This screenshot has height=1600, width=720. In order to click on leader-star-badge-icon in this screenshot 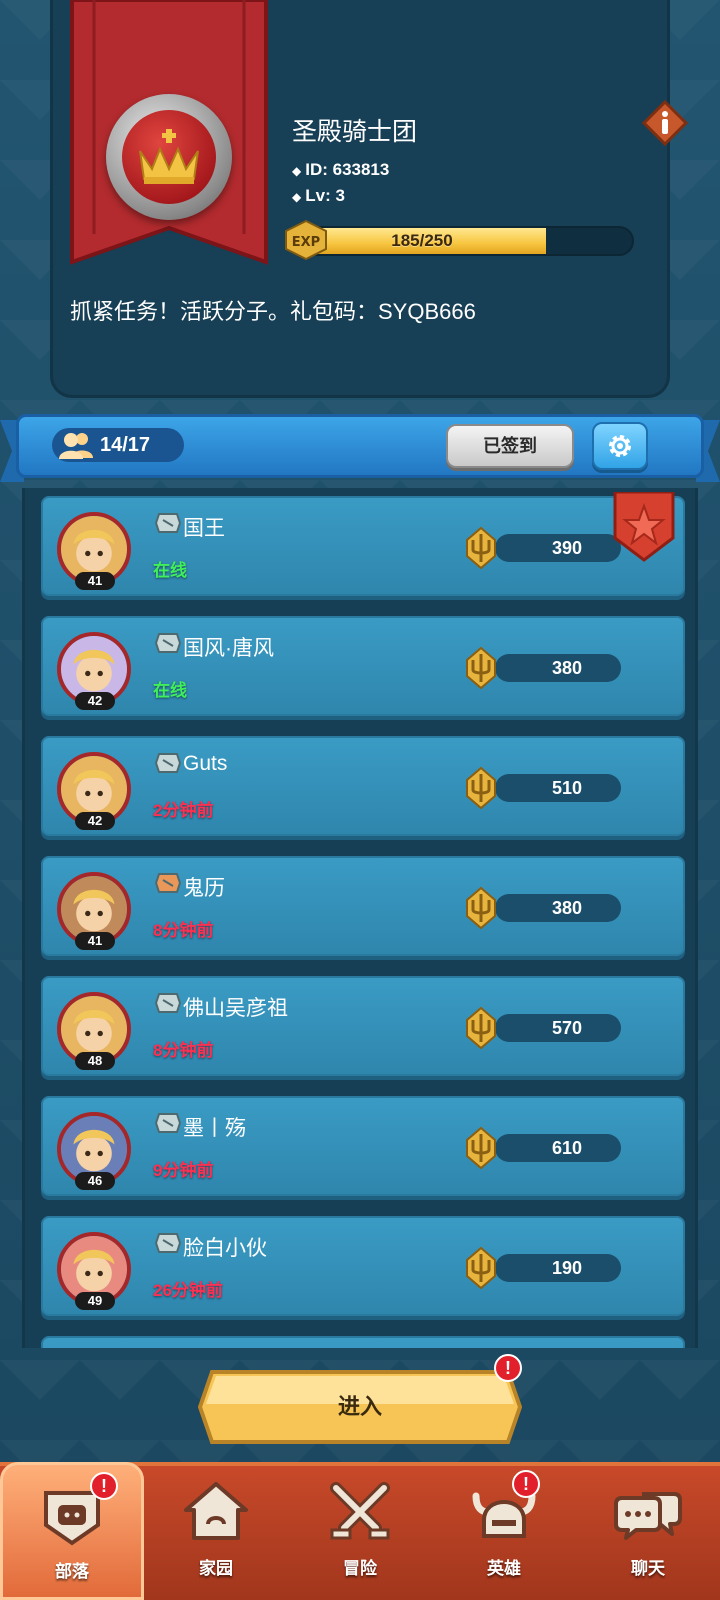, I will do `click(644, 527)`.